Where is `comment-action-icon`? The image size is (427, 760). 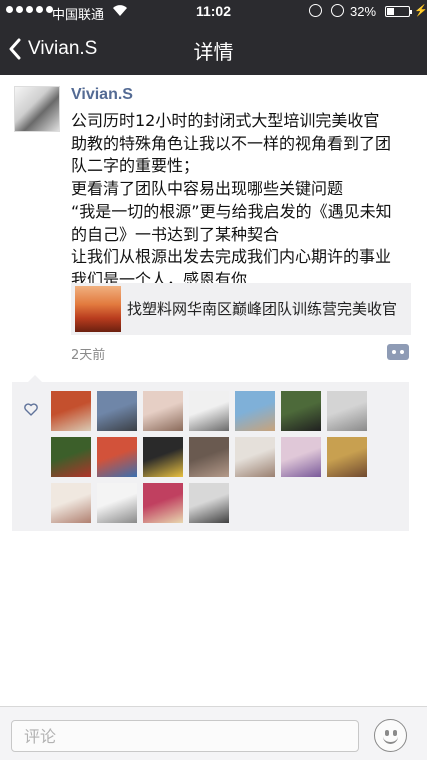
comment-action-icon is located at coordinates (398, 352).